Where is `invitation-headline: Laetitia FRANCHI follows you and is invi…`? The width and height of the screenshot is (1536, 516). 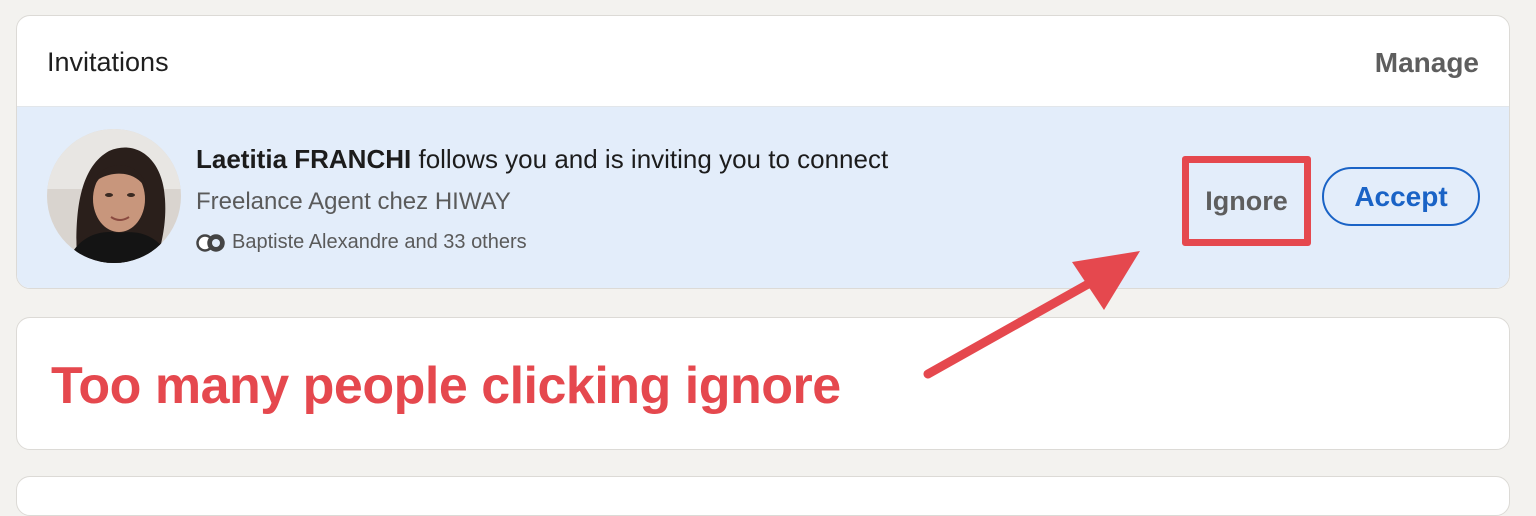
invitation-headline: Laetitia FRANCHI follows you and is invi… is located at coordinates (542, 159).